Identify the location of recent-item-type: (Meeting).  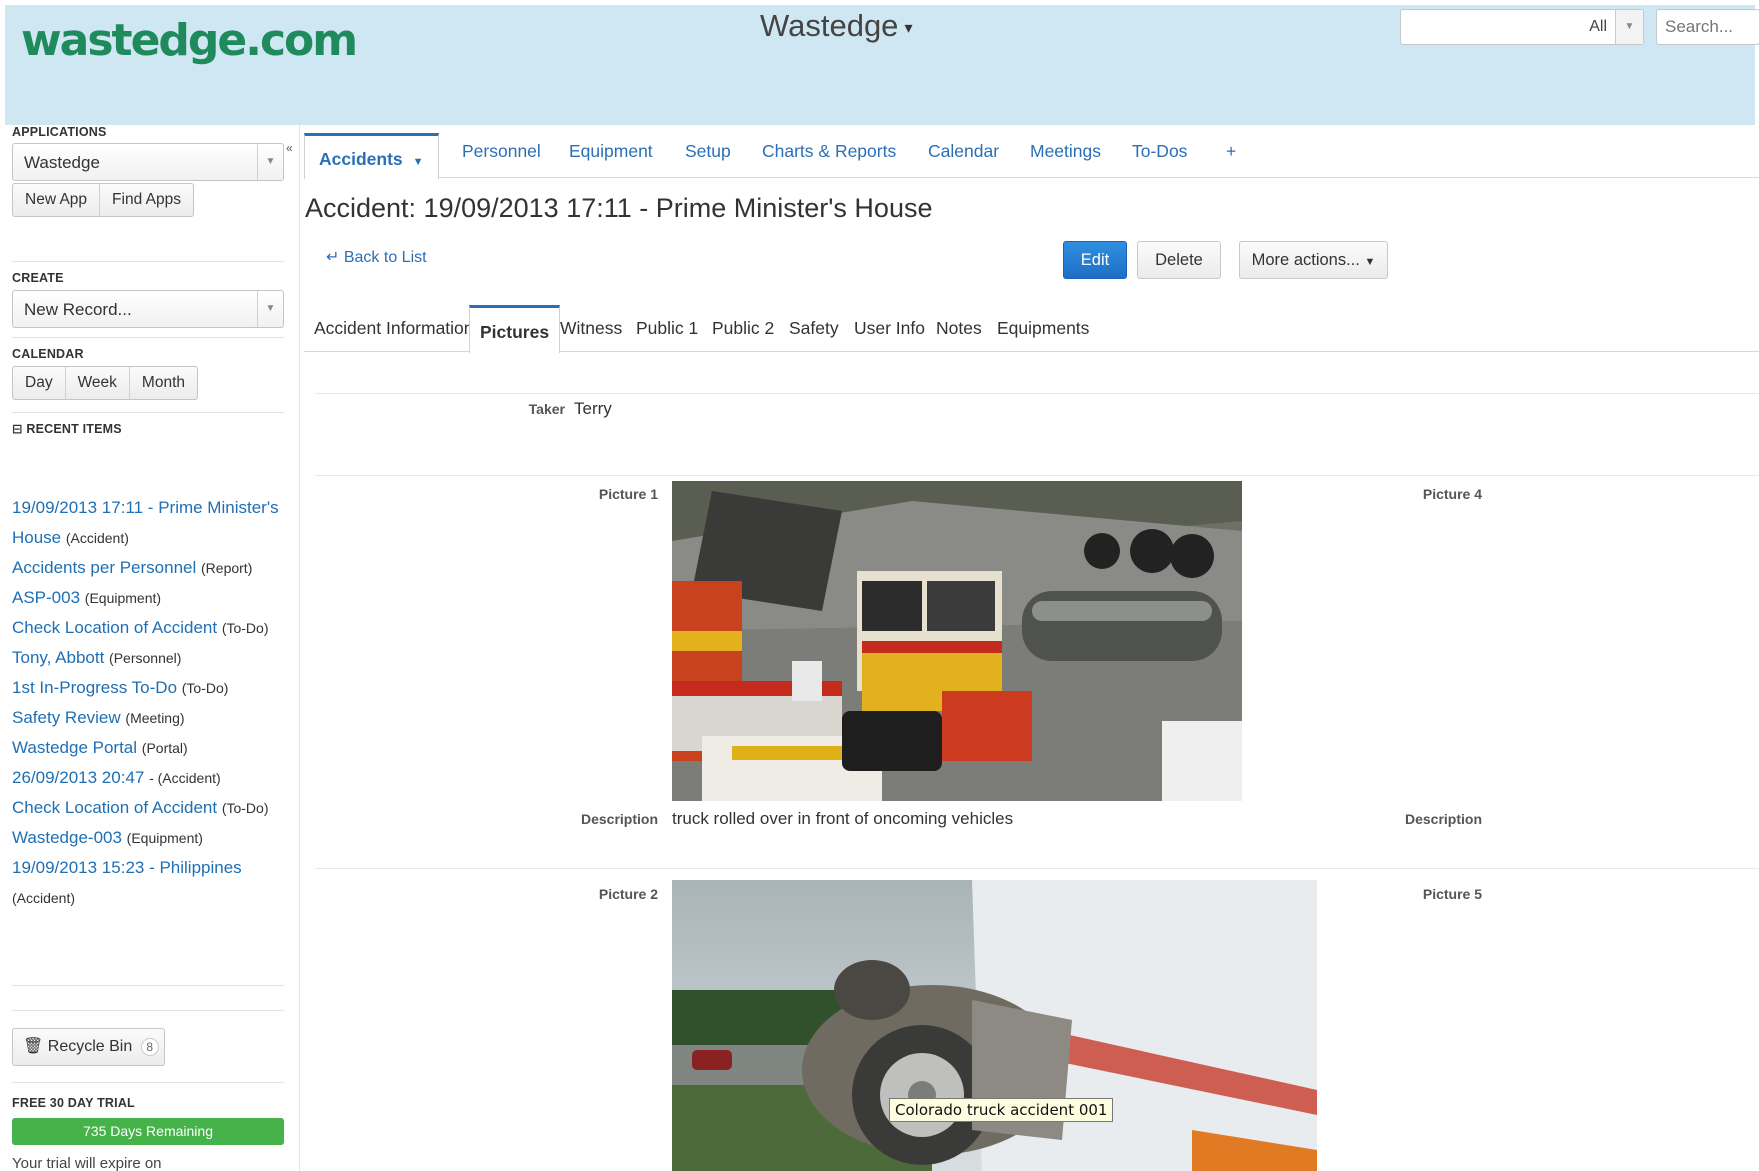
(155, 718).